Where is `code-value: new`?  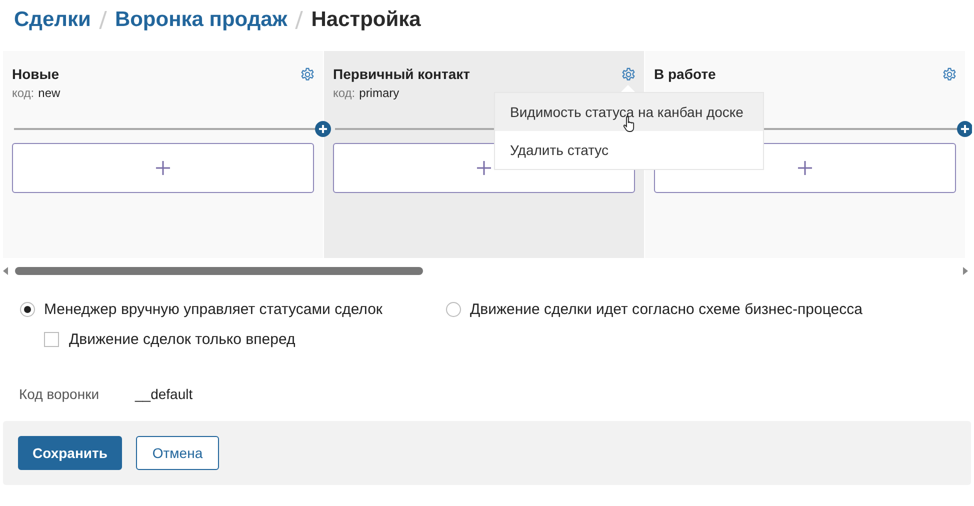 code-value: new is located at coordinates (49, 93).